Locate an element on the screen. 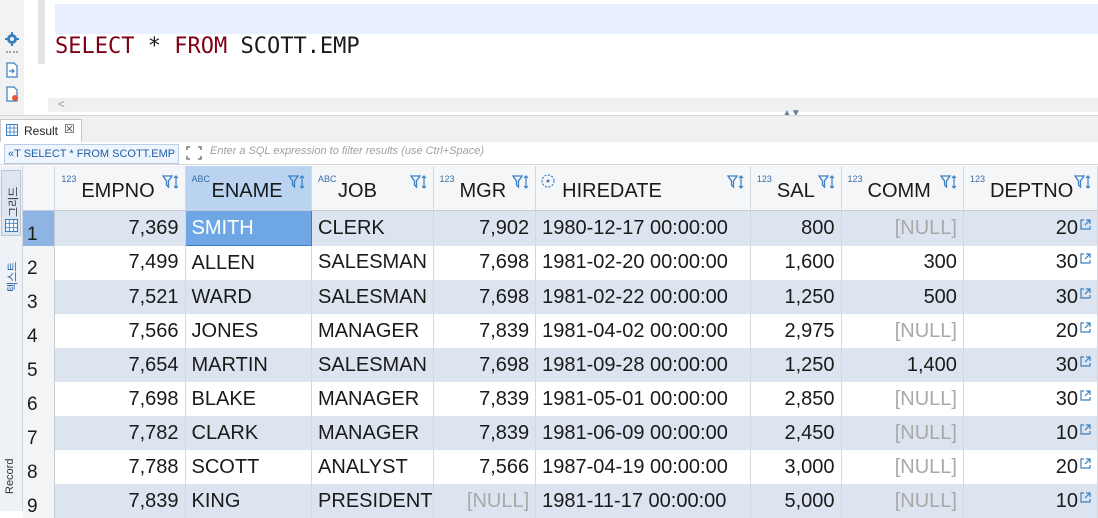  cell-job: PRESIDENT is located at coordinates (372, 501).